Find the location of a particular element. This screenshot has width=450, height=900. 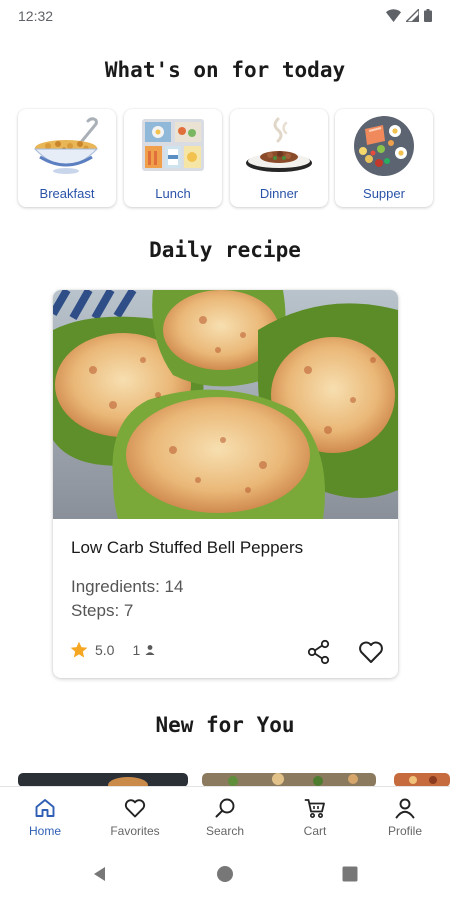

daily-recipe-heading: Daily recipe is located at coordinates (225, 250).